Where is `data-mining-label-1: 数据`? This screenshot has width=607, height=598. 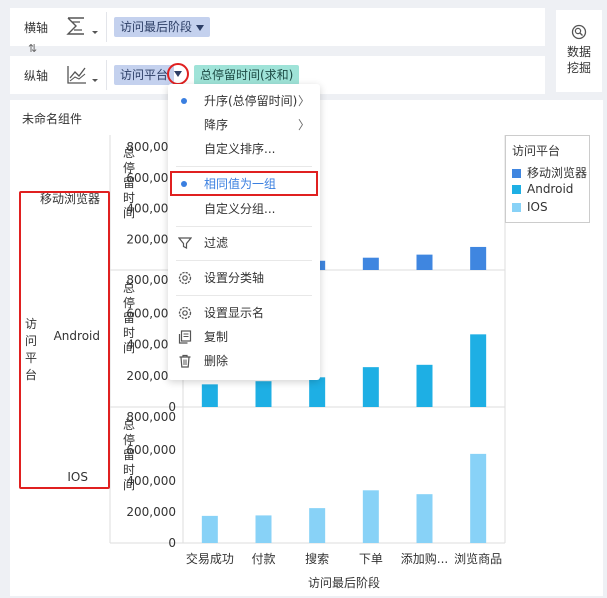
data-mining-label-1: 数据 is located at coordinates (578, 52).